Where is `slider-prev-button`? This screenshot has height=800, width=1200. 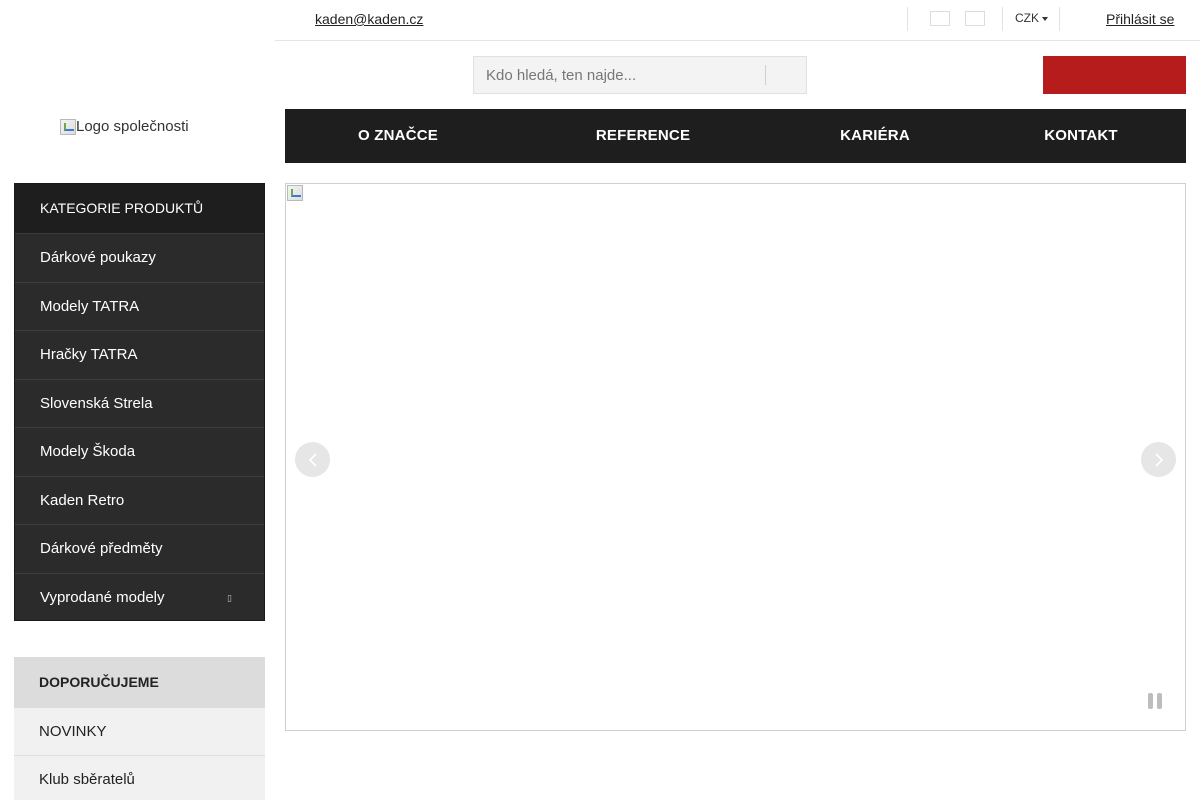 slider-prev-button is located at coordinates (312, 459).